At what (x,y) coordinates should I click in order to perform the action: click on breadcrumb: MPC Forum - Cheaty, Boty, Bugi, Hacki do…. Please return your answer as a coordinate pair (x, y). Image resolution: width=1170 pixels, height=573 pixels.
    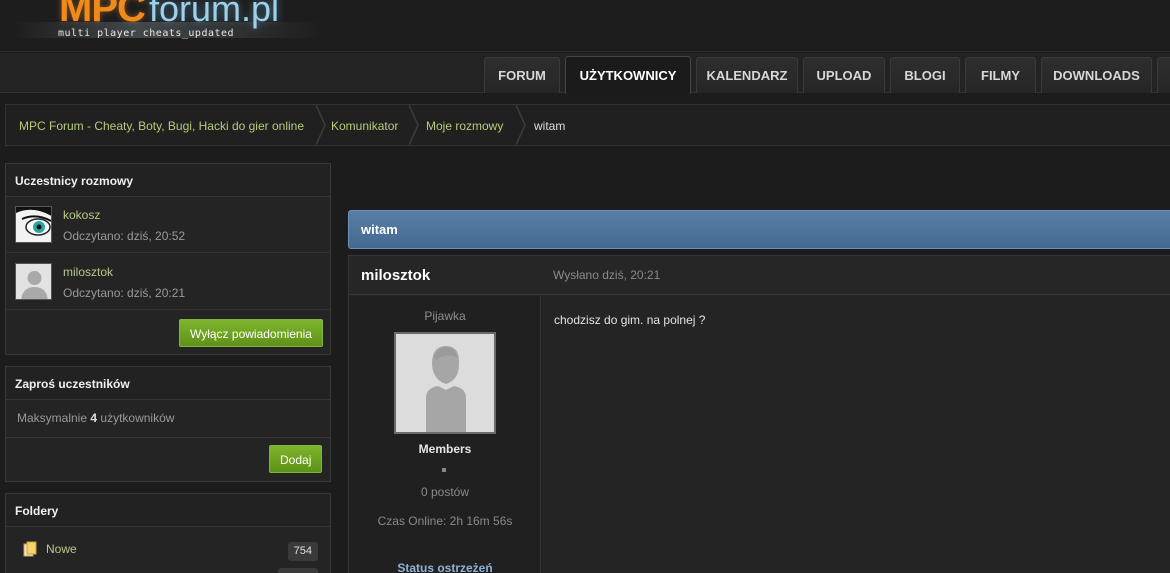
    Looking at the image, I should click on (587, 125).